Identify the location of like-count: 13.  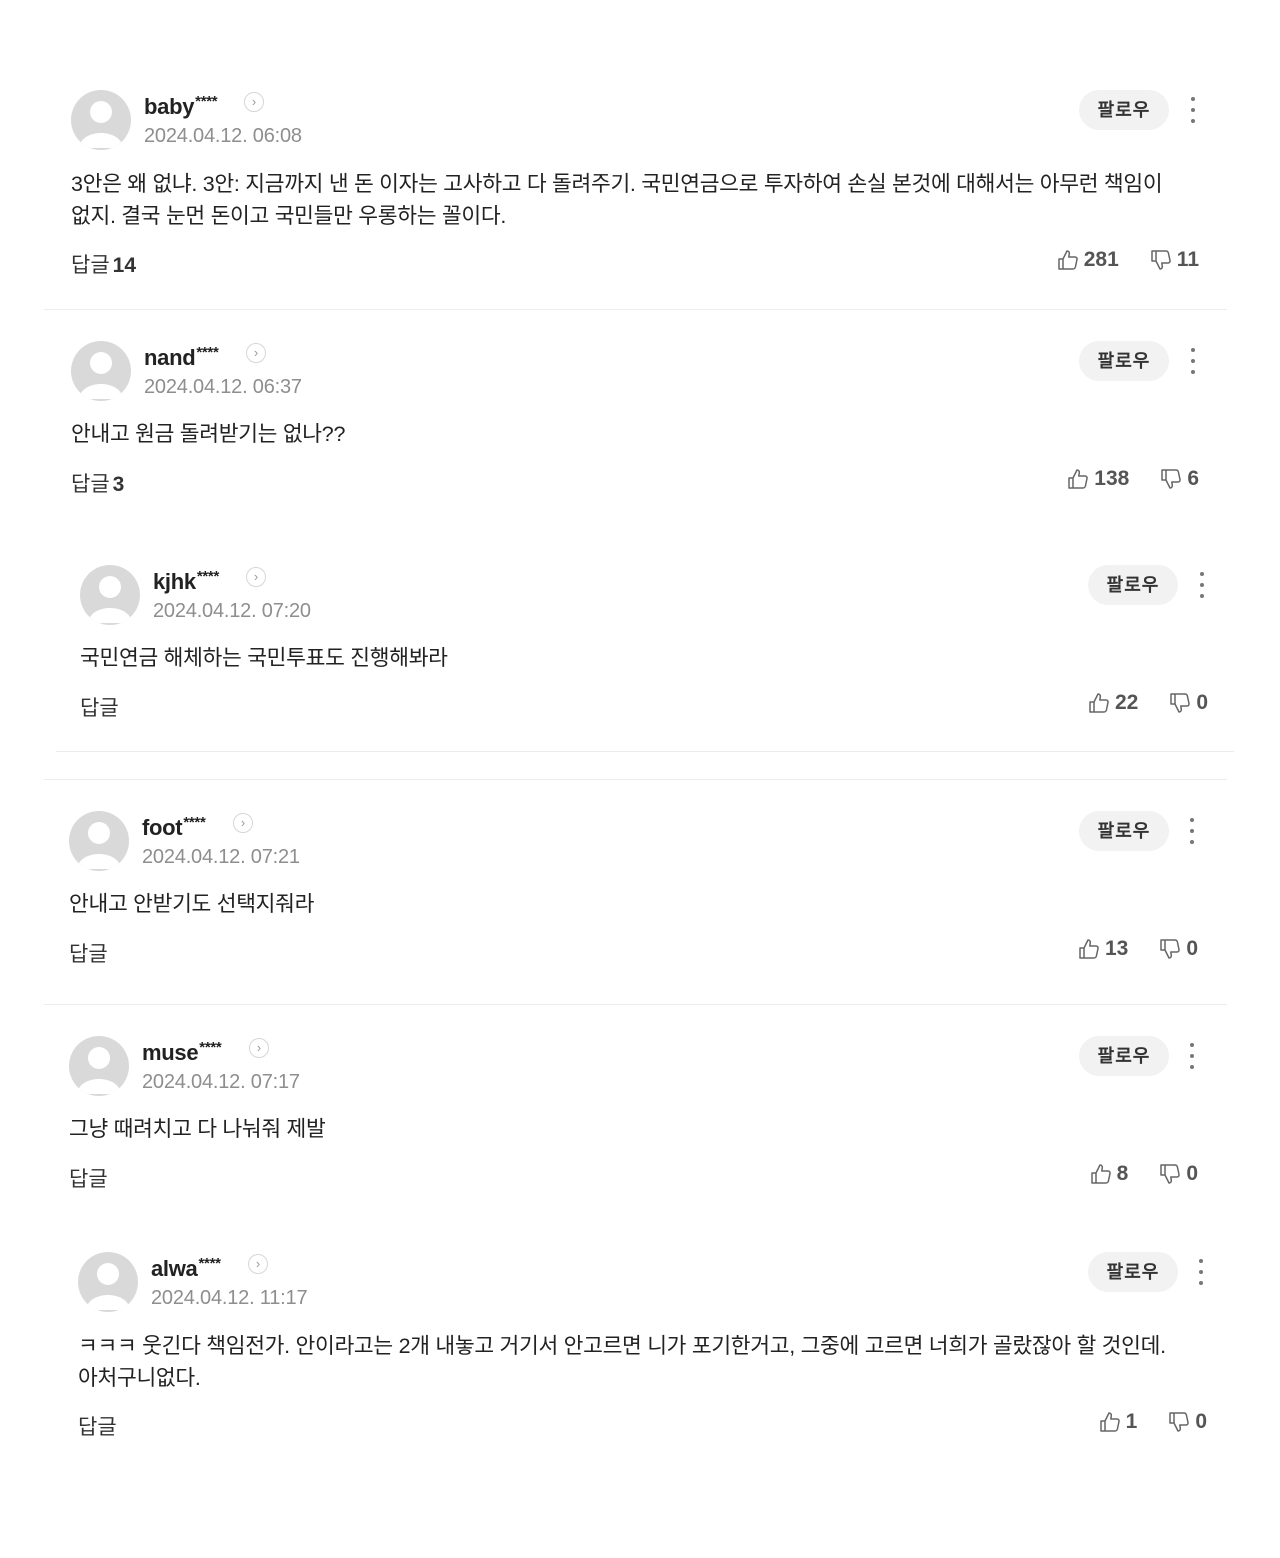
(1116, 948).